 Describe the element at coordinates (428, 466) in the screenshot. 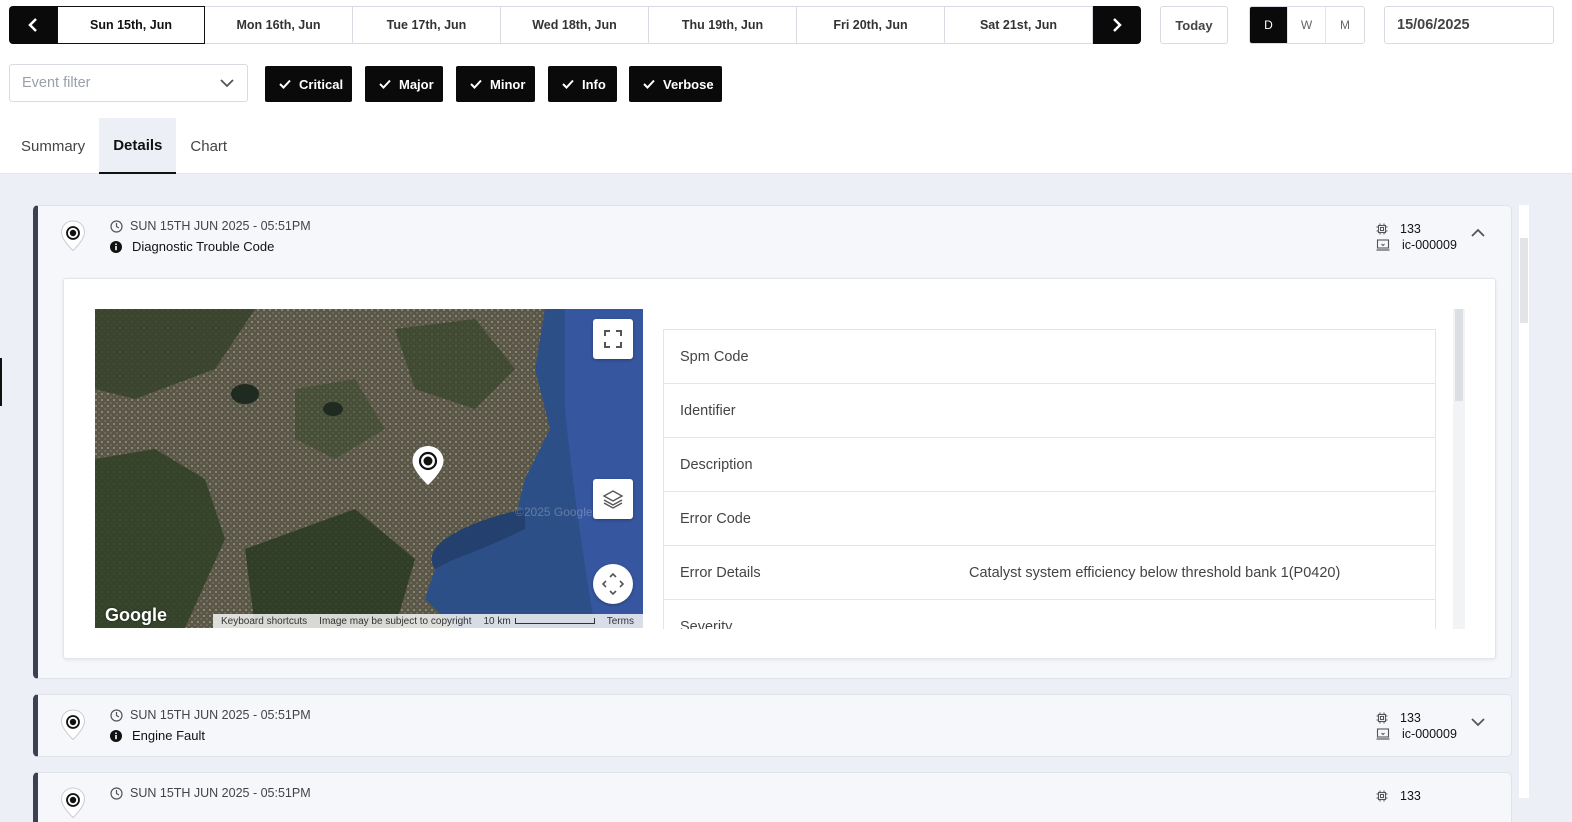

I see `map-location-pin-icon` at that location.